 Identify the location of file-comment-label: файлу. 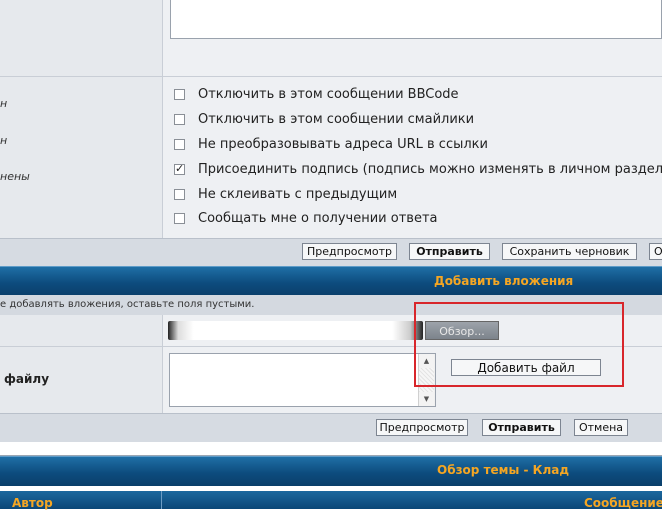
(27, 379).